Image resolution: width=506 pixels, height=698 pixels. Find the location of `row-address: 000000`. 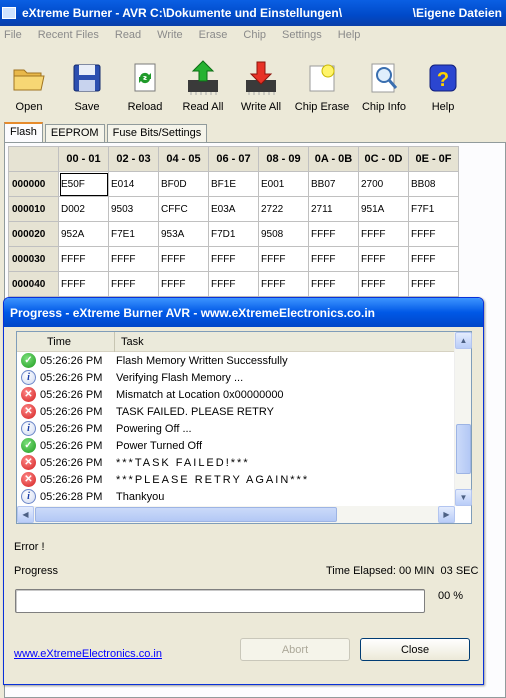

row-address: 000000 is located at coordinates (33, 184).